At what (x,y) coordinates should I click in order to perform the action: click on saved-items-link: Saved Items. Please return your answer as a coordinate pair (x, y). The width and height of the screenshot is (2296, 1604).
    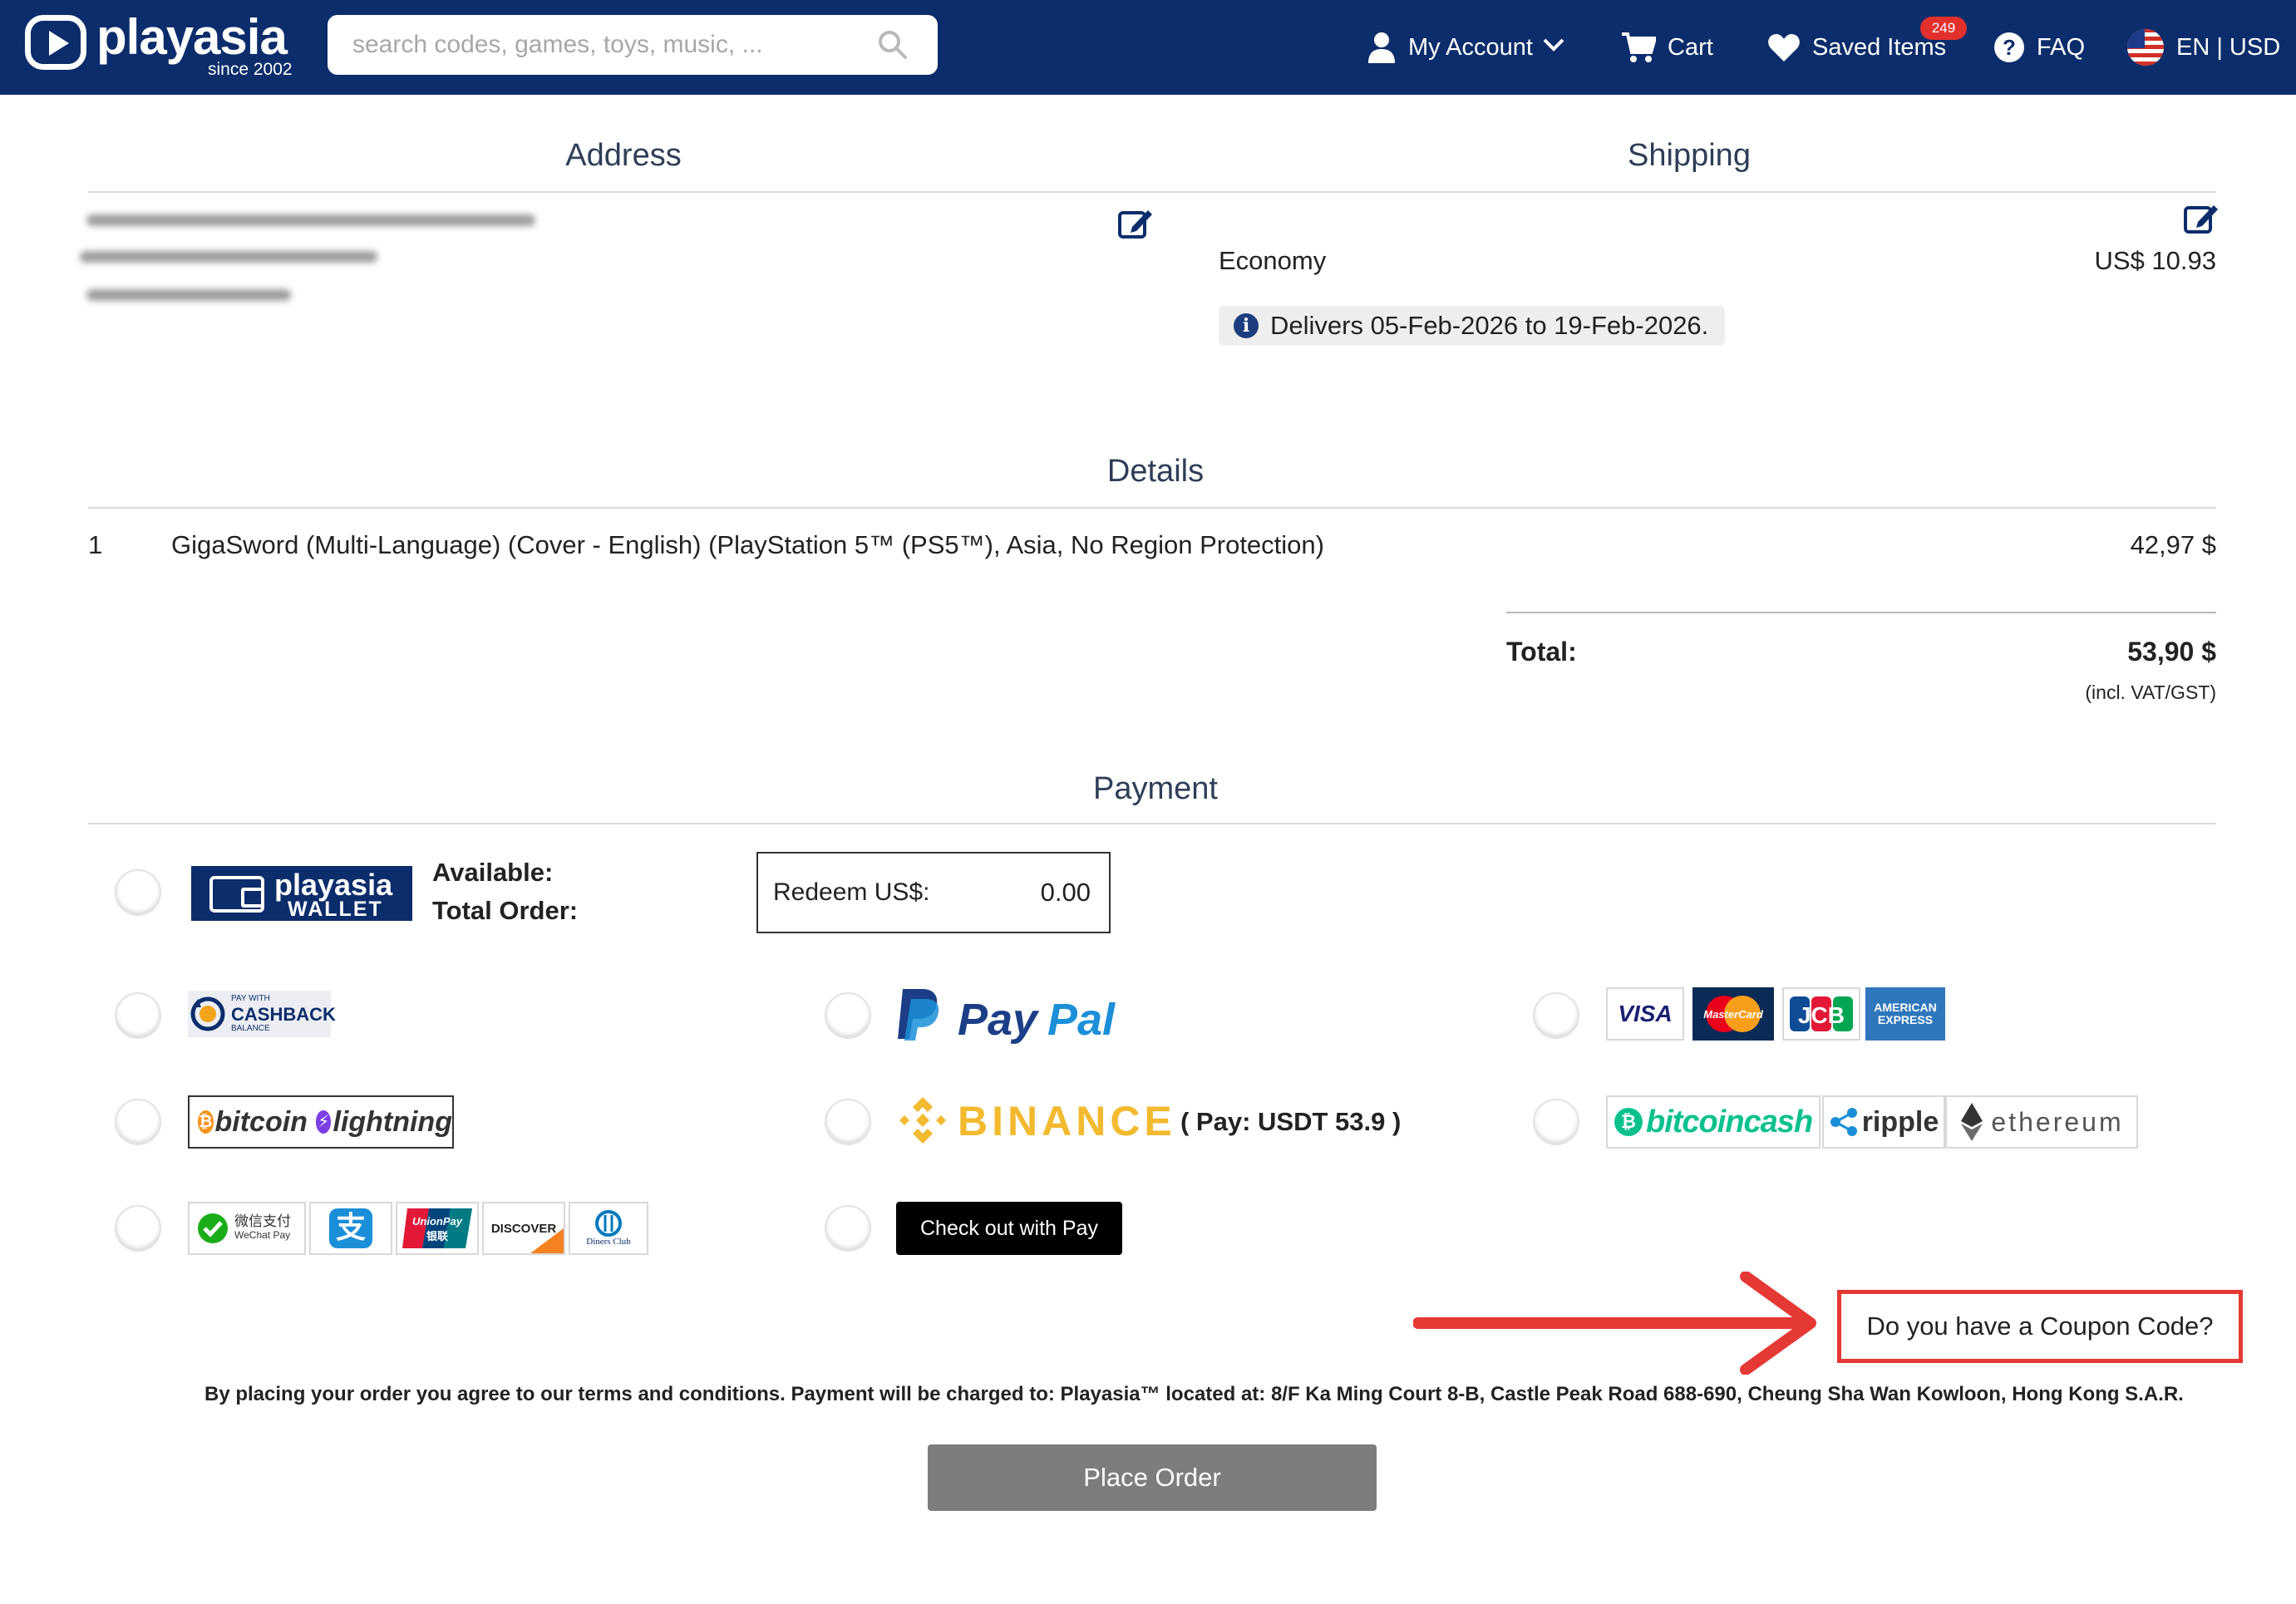
    Looking at the image, I should click on (1856, 47).